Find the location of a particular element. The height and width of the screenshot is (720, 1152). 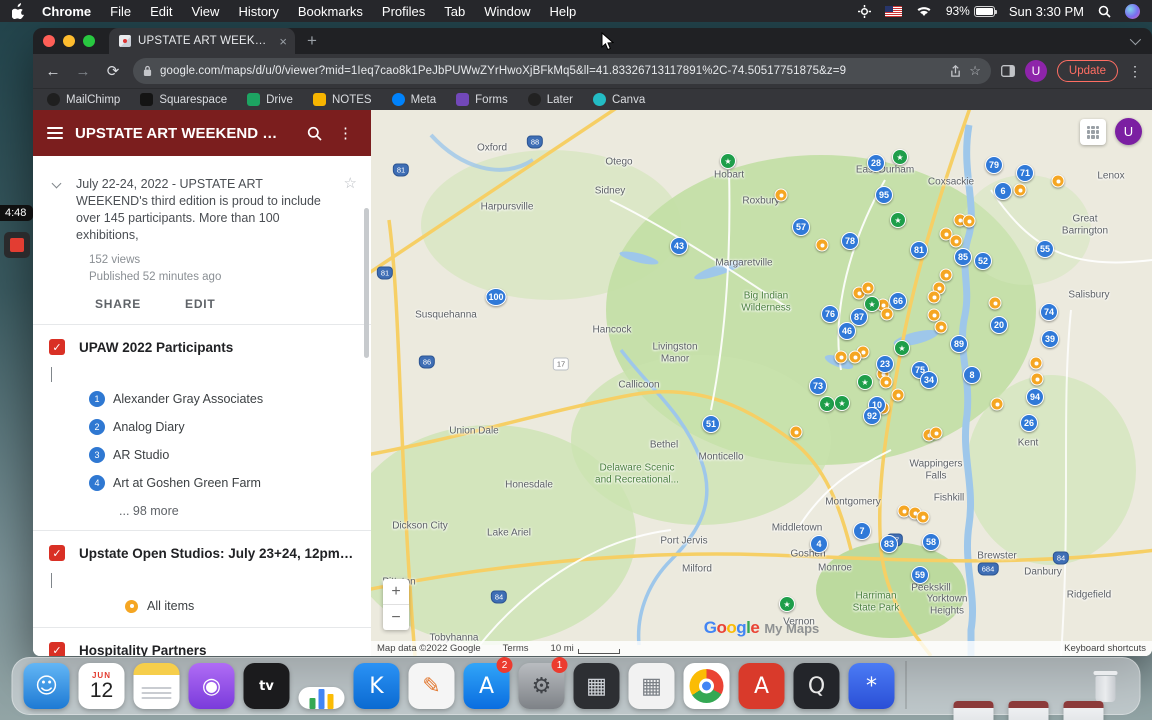

menu-edit: Edit is located at coordinates (161, 11).